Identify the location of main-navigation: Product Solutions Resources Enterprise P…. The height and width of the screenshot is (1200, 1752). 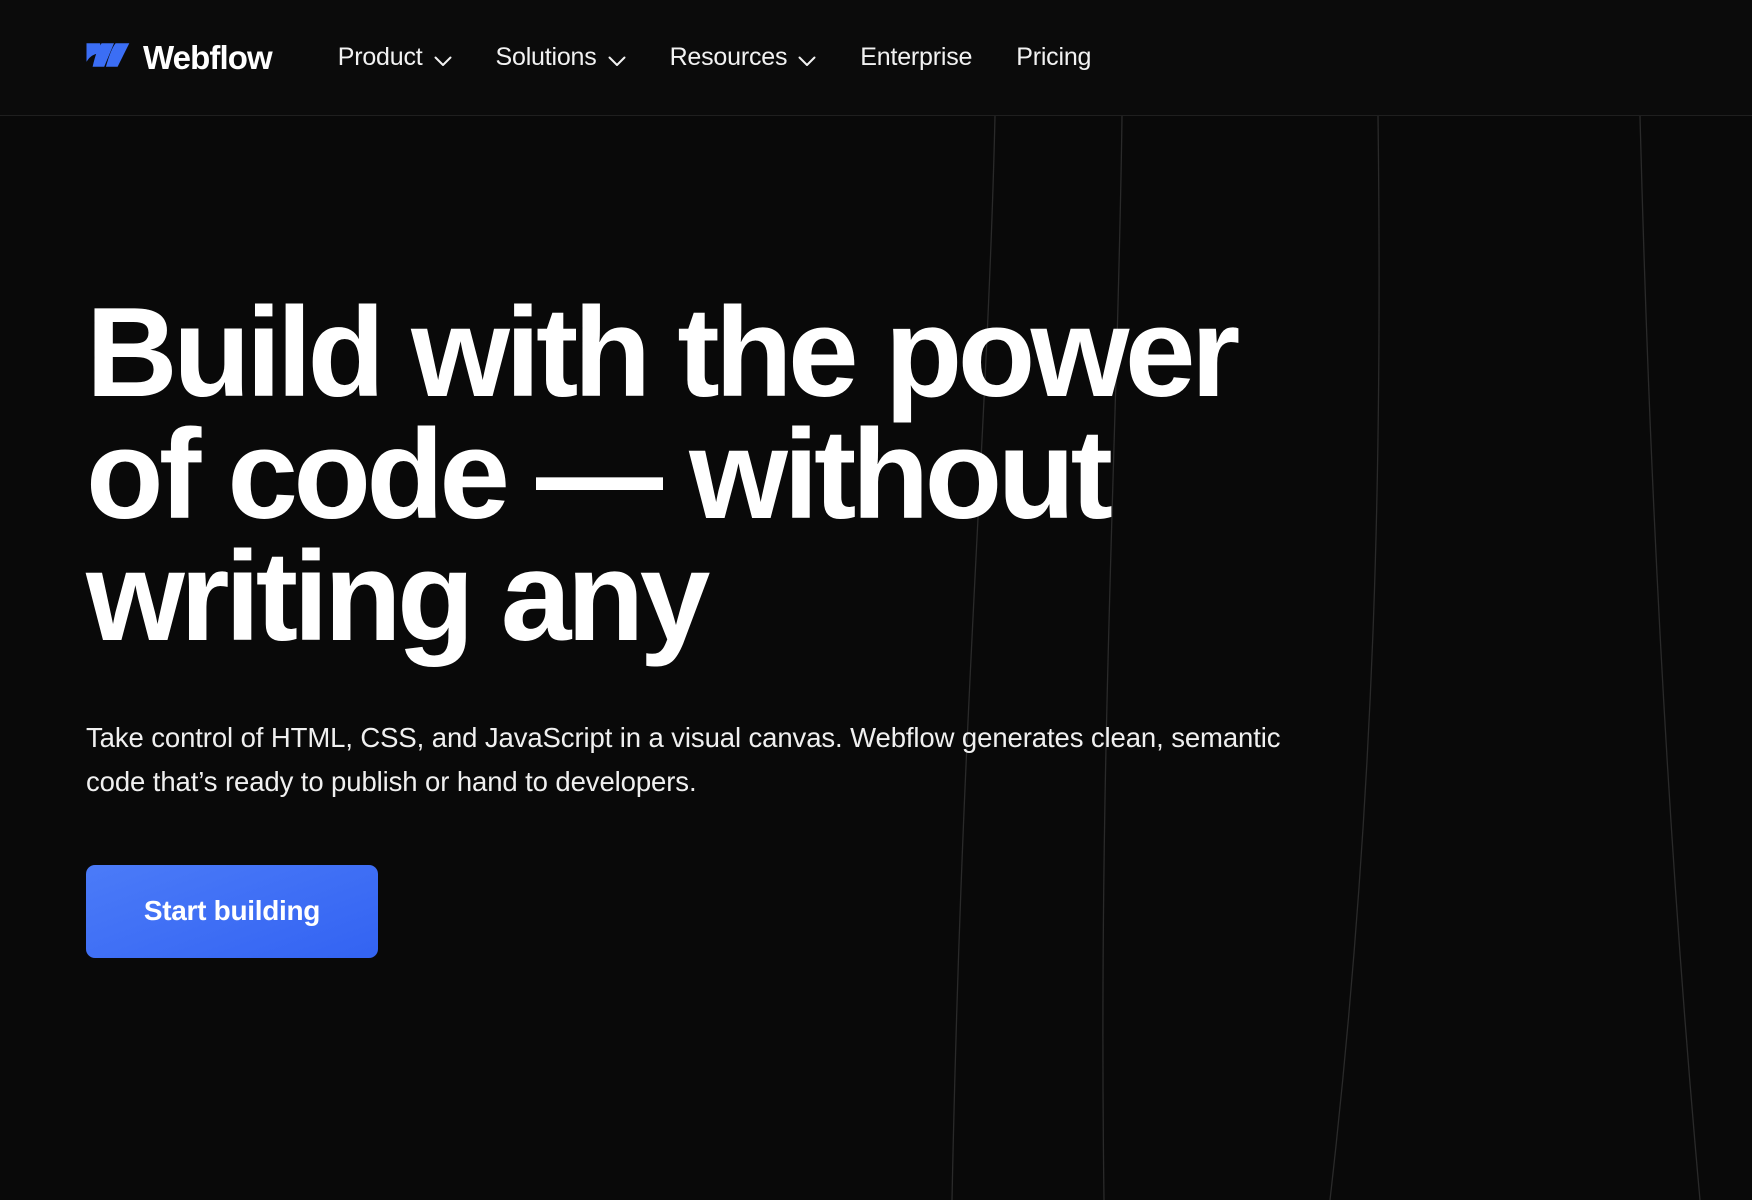
(715, 58).